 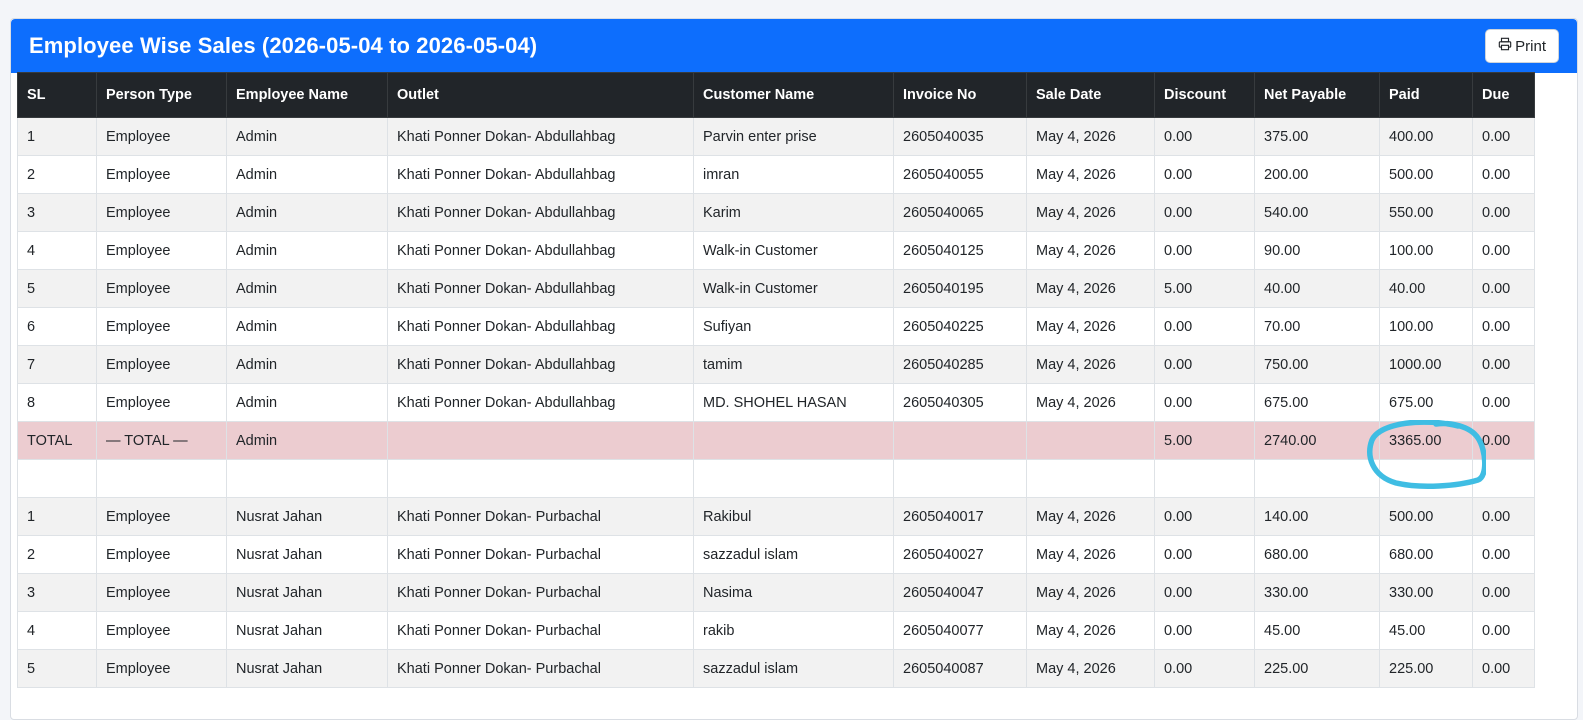 I want to click on table-cell: 2605040017, so click(x=960, y=516).